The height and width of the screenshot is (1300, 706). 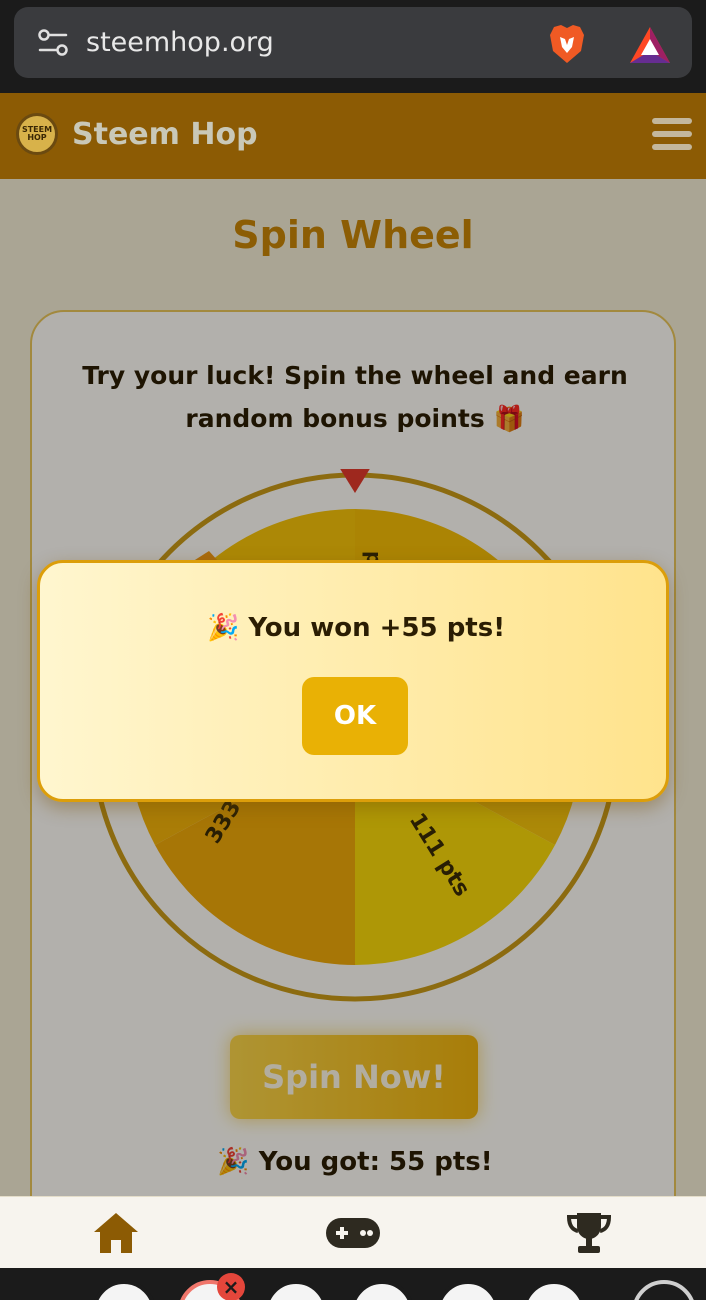 I want to click on close-tab-icon: ×, so click(x=231, y=1286).